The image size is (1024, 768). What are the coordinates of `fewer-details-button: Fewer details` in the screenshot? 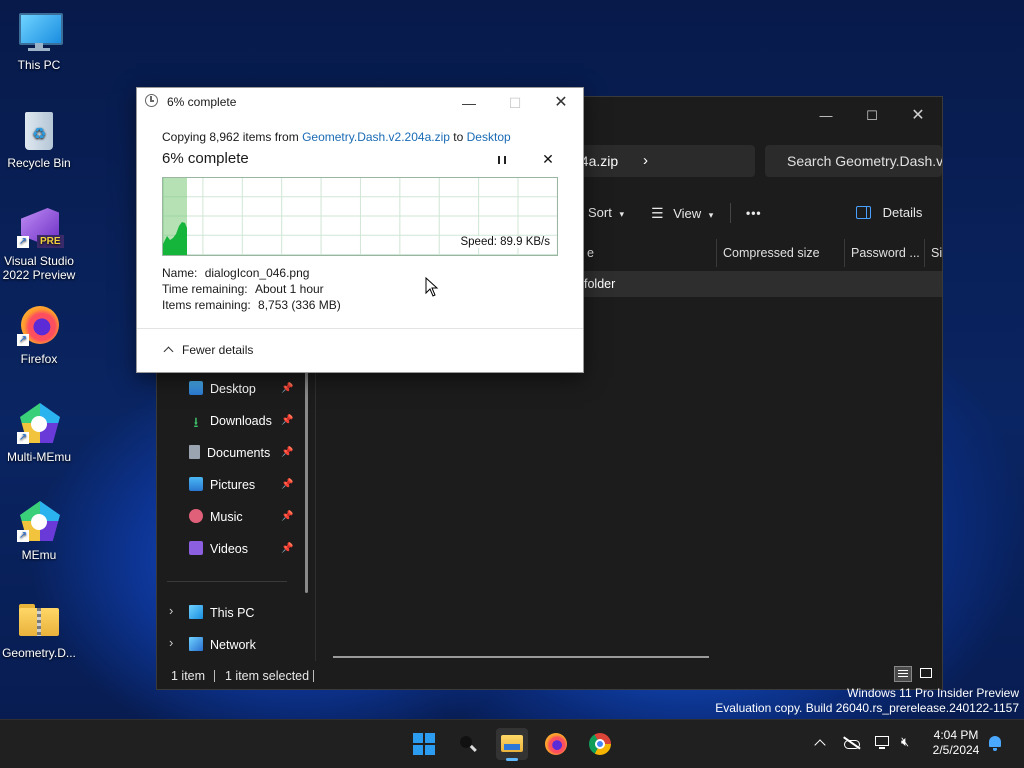 It's located at (208, 350).